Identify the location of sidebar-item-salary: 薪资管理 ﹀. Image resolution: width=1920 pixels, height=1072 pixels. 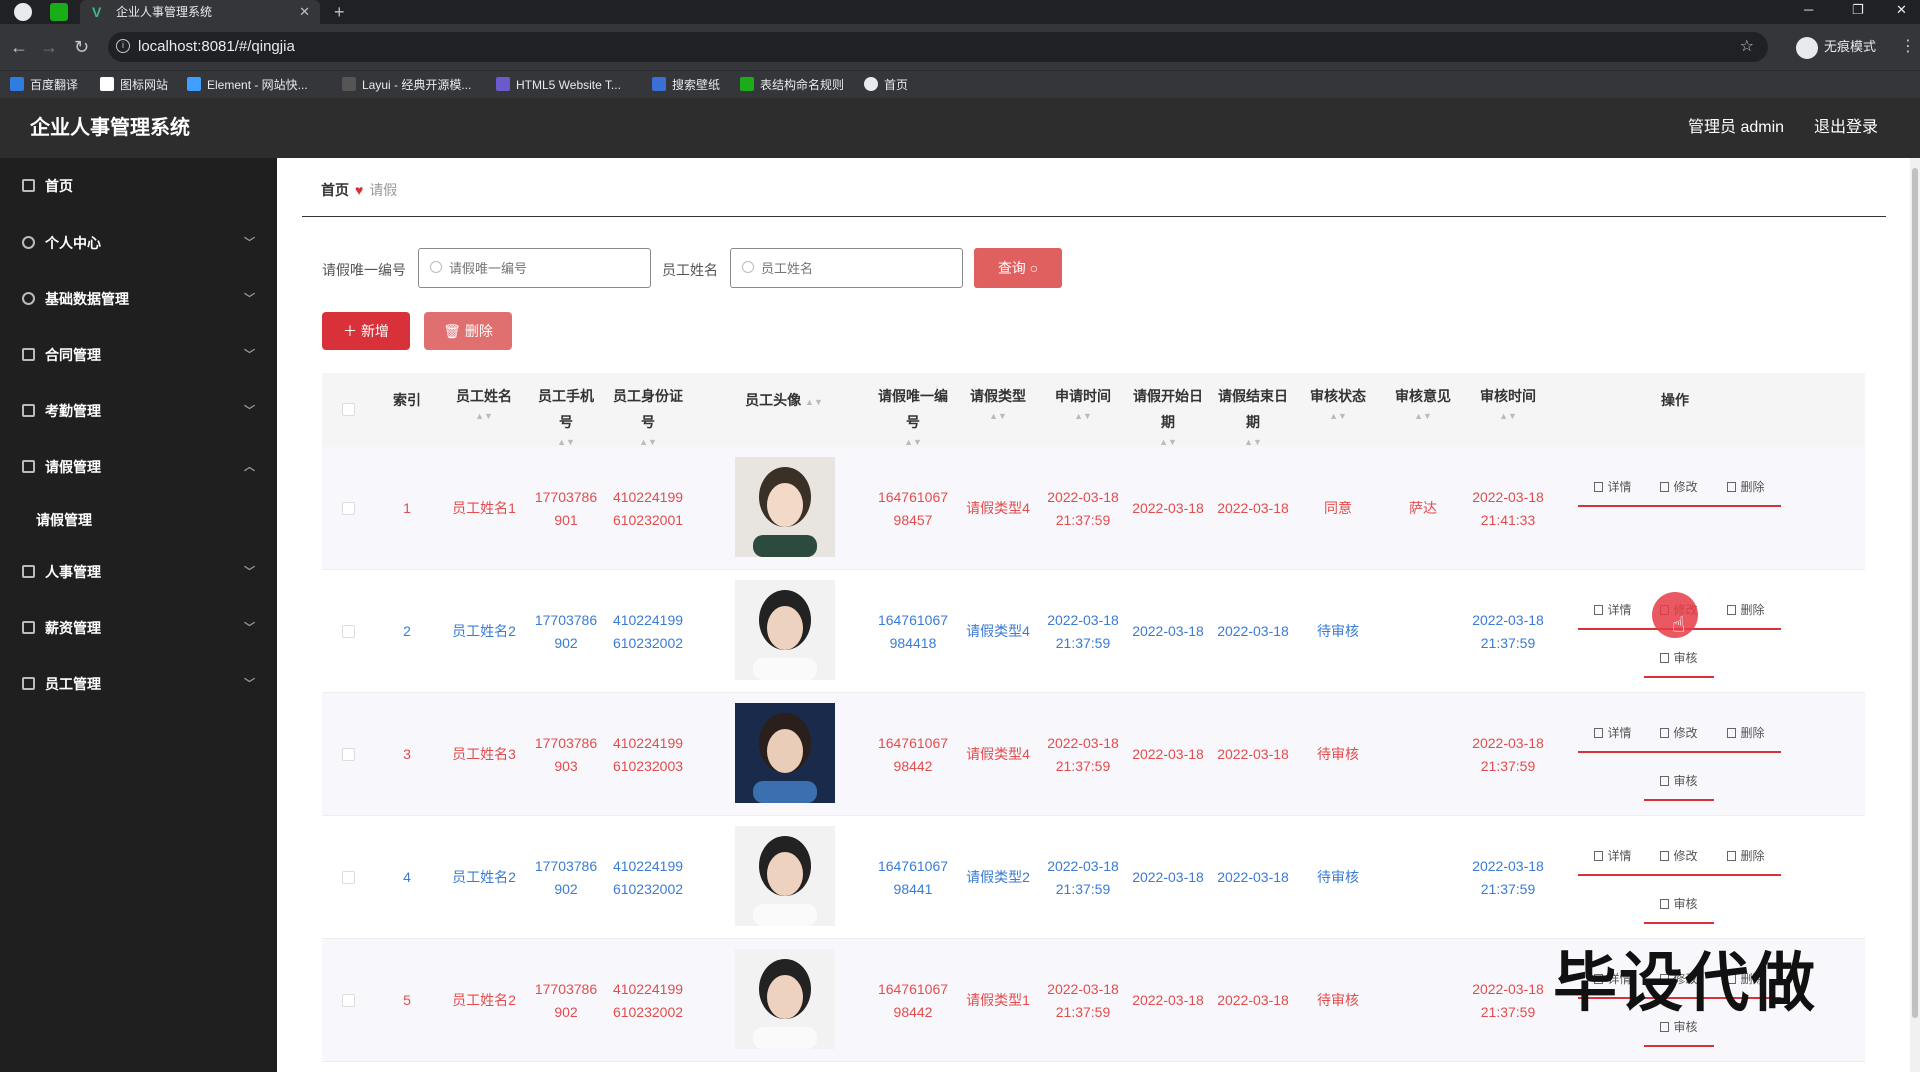
(138, 628).